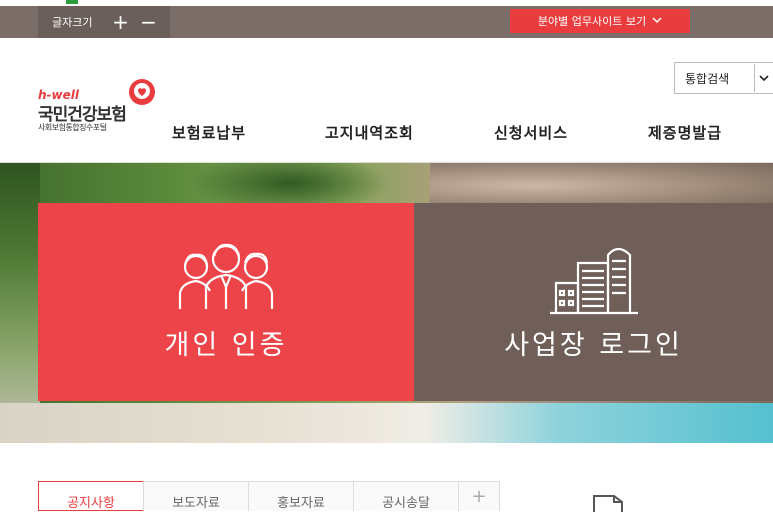 The image size is (773, 512). Describe the element at coordinates (386, 22) in the screenshot. I see `utility-bar: 글자크기 + − 분야별 업무사이트 보기` at that location.